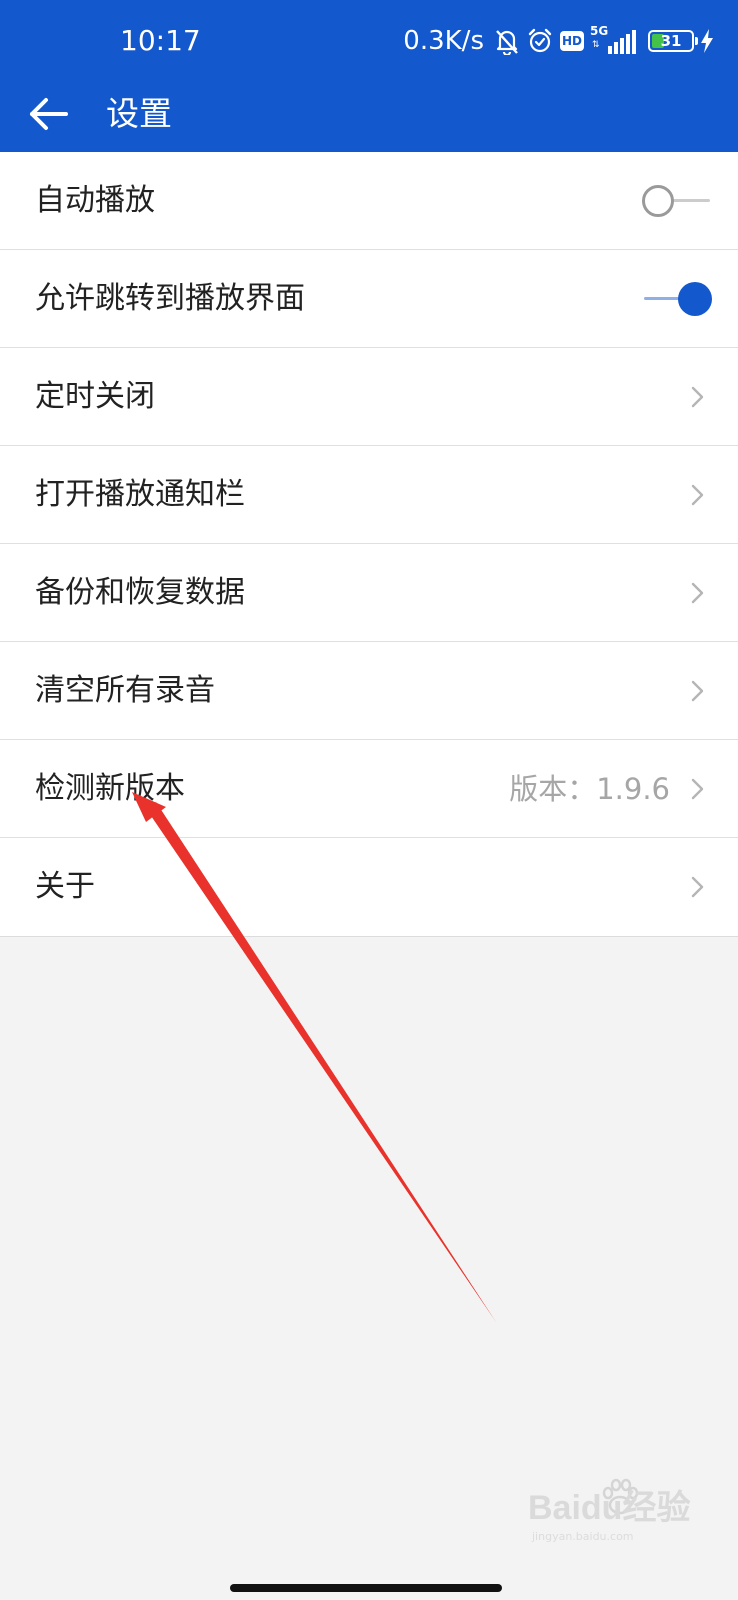 The width and height of the screenshot is (738, 1600). I want to click on battery-level: 31, so click(671, 41).